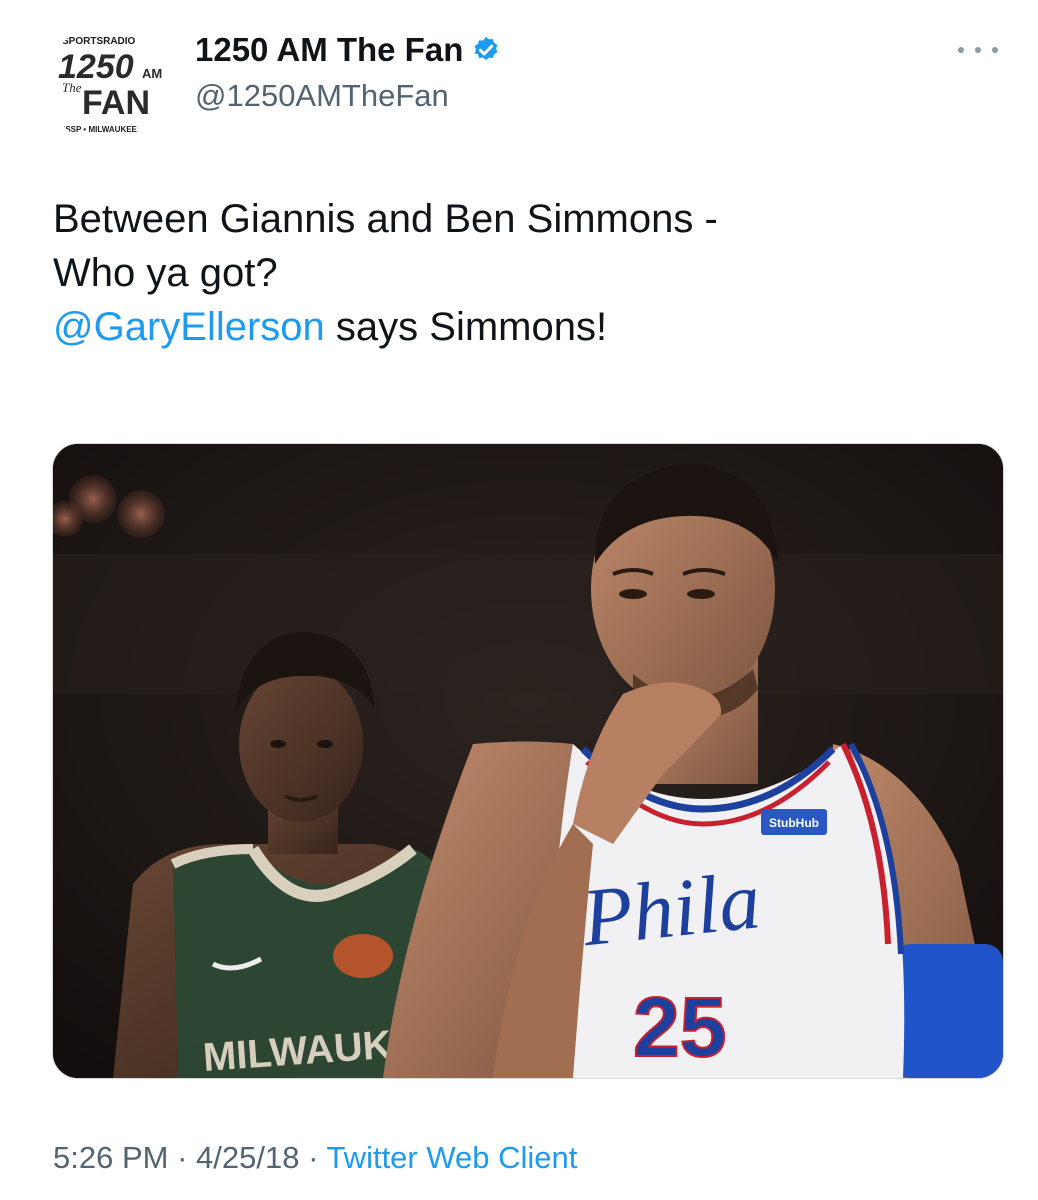  Describe the element at coordinates (189, 327) in the screenshot. I see `mention-link: @GaryEllerson` at that location.